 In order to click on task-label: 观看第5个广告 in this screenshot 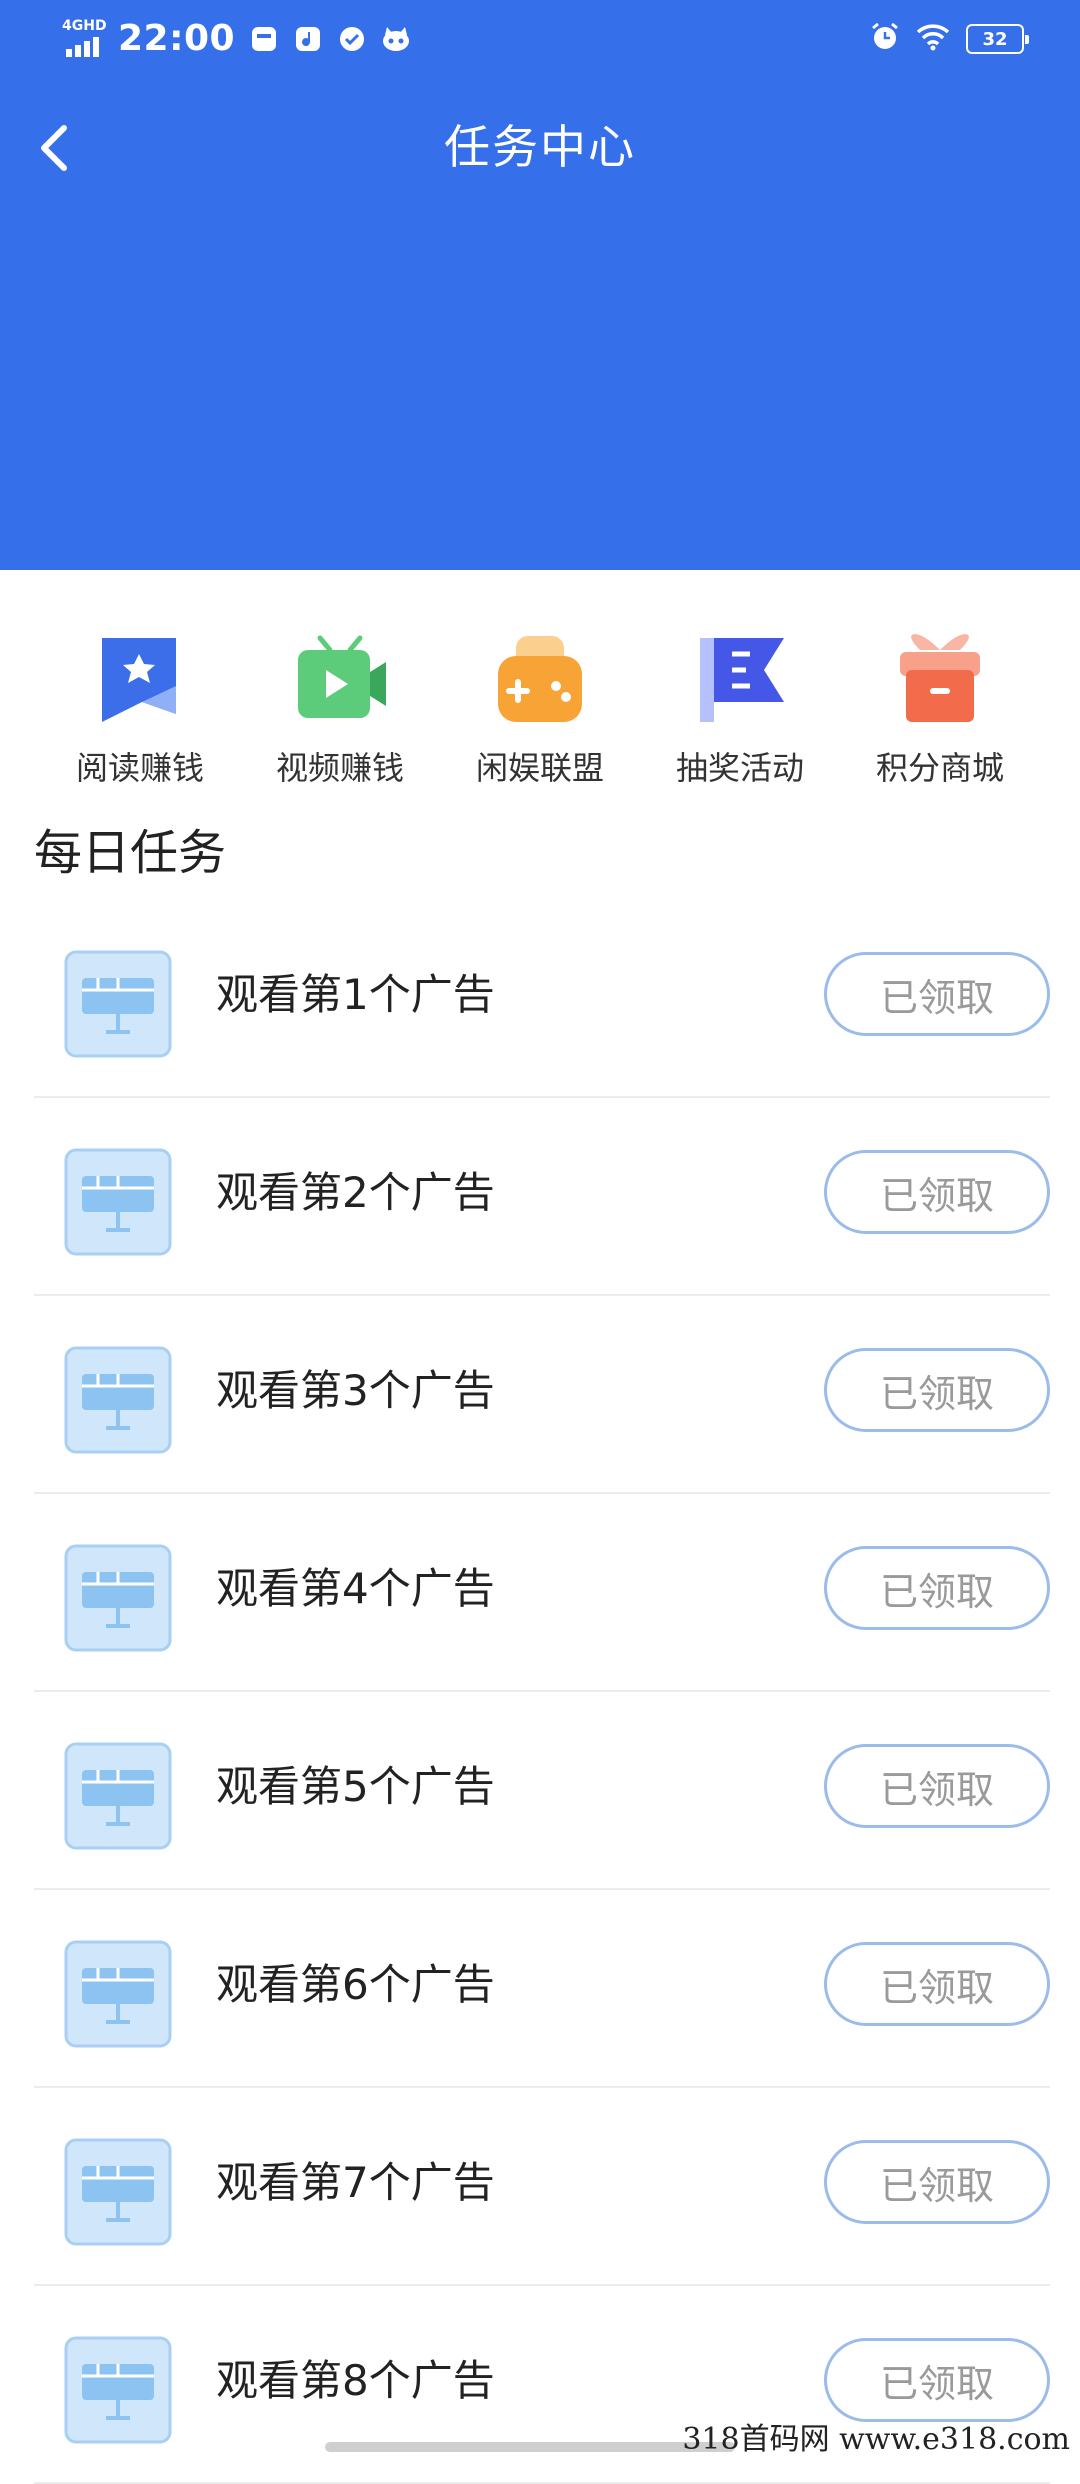, I will do `click(355, 1786)`.